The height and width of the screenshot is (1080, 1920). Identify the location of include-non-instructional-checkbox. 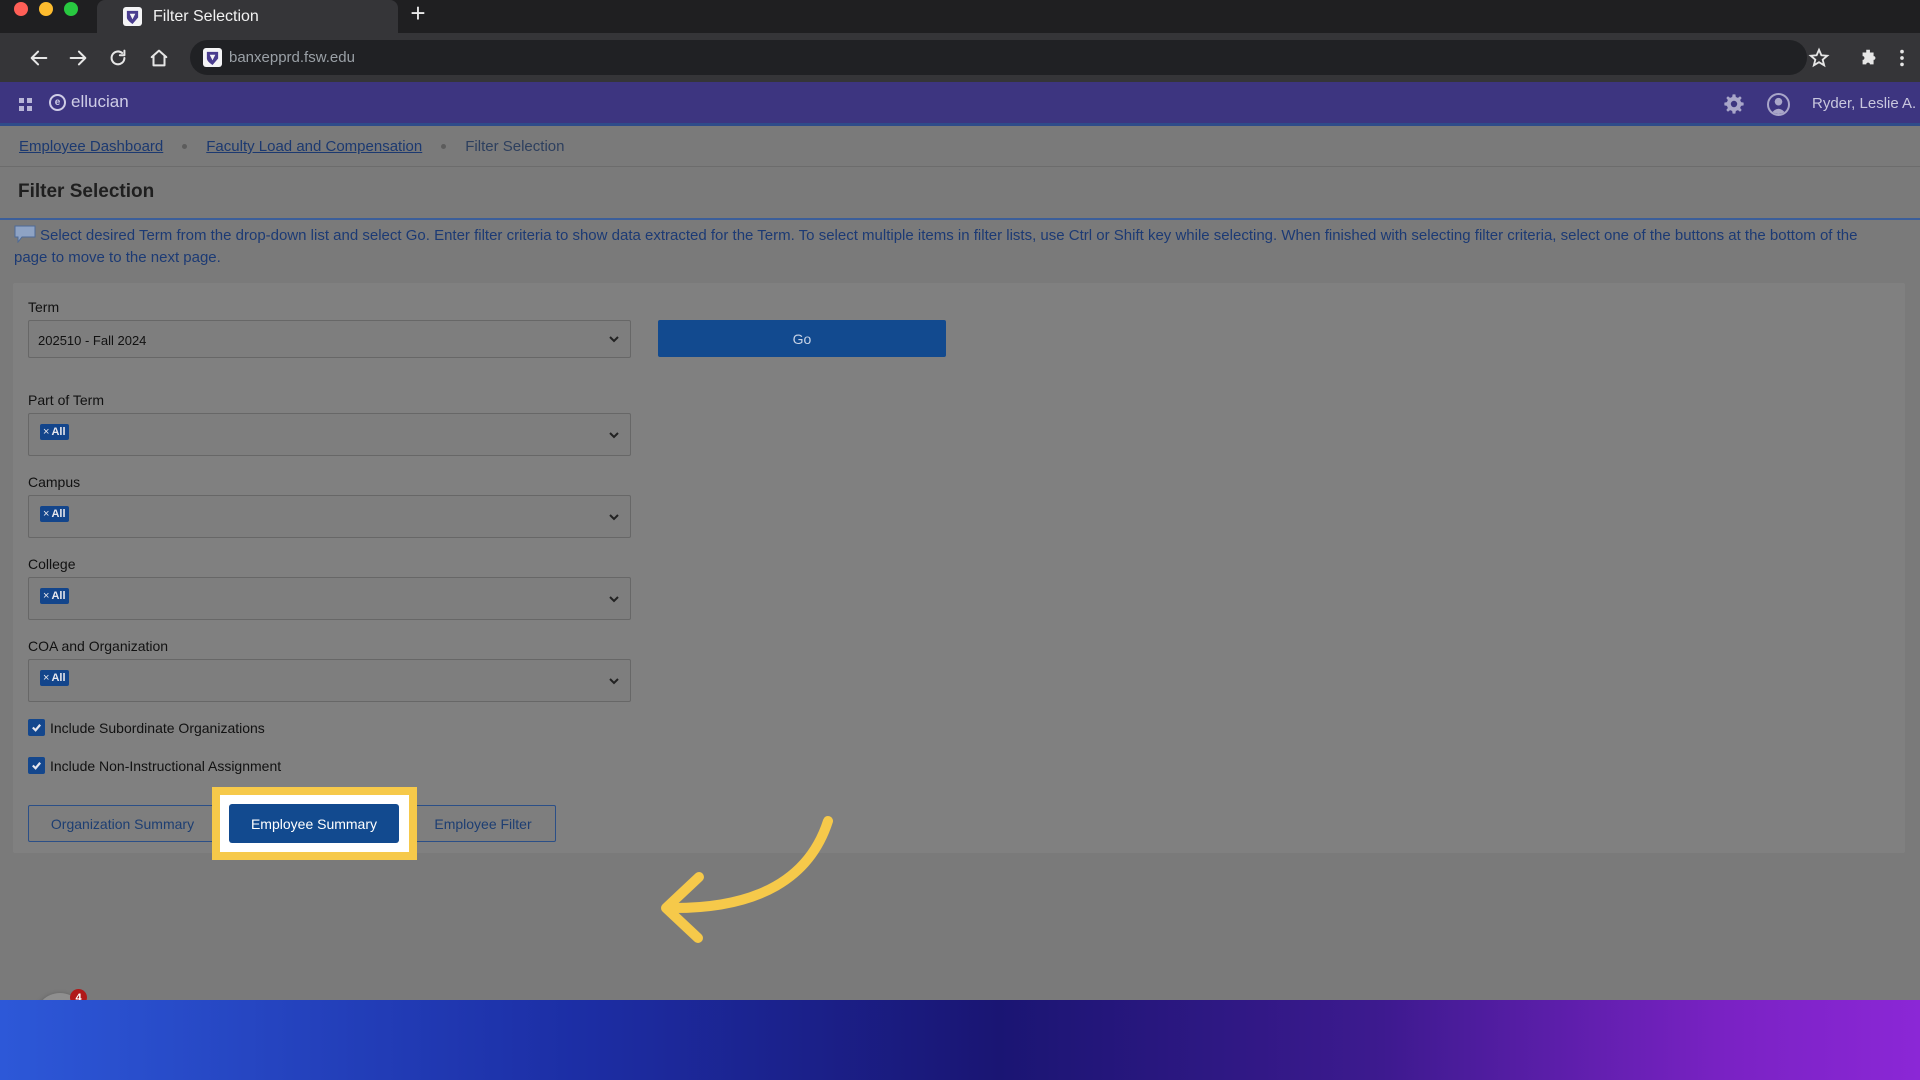
(36, 765).